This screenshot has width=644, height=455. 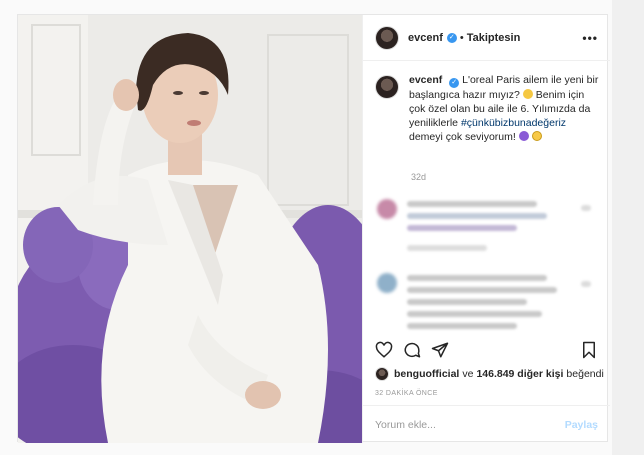 What do you see at coordinates (425, 80) in the screenshot?
I see `caption-username: evcenf` at bounding box center [425, 80].